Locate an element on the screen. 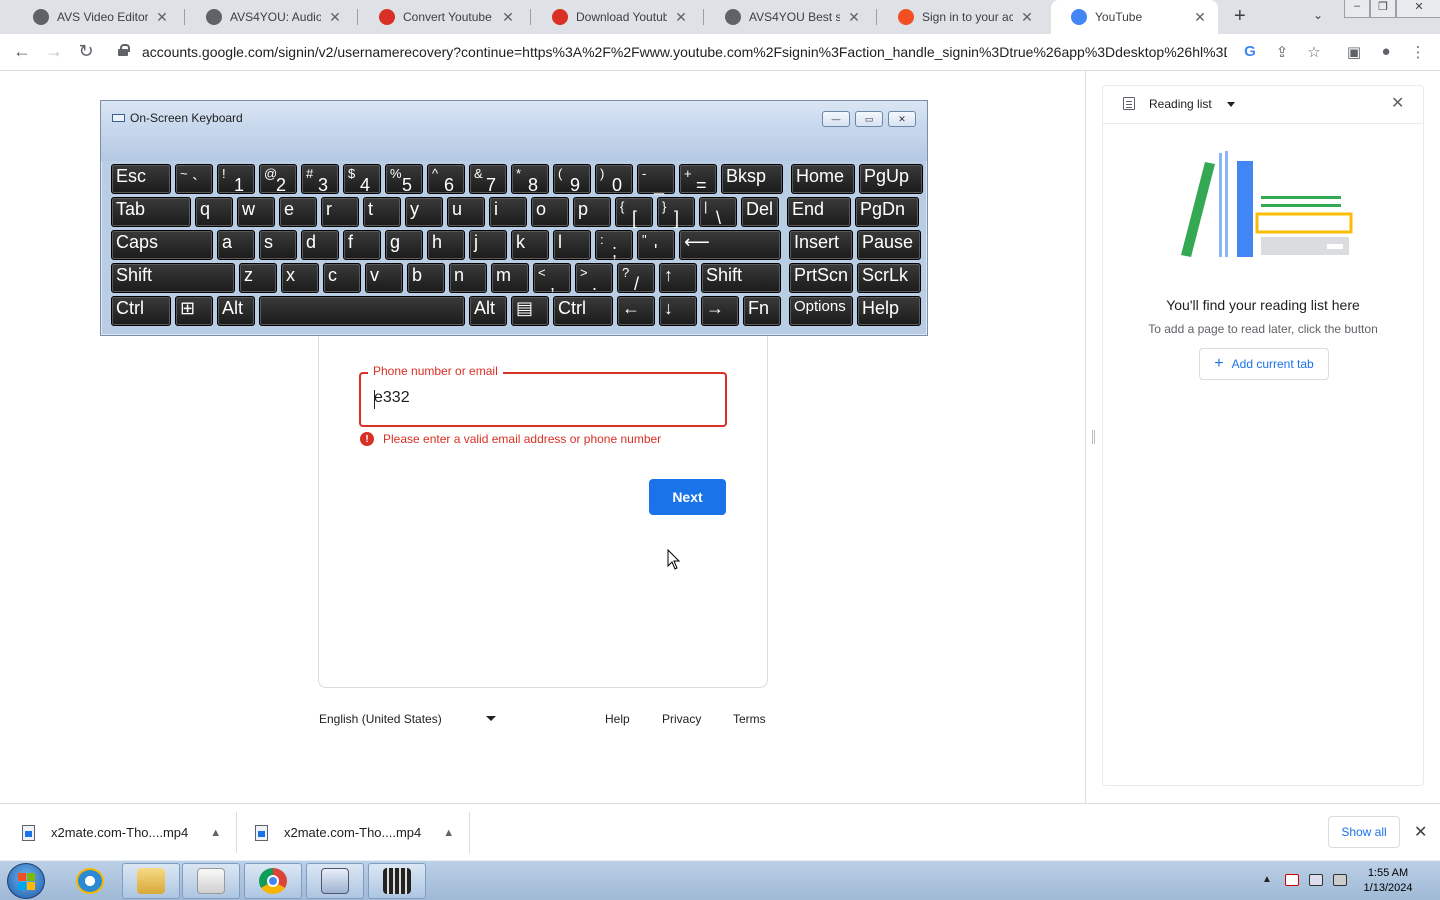 This screenshot has height=900, width=1440. taskbar-chrome is located at coordinates (273, 881).